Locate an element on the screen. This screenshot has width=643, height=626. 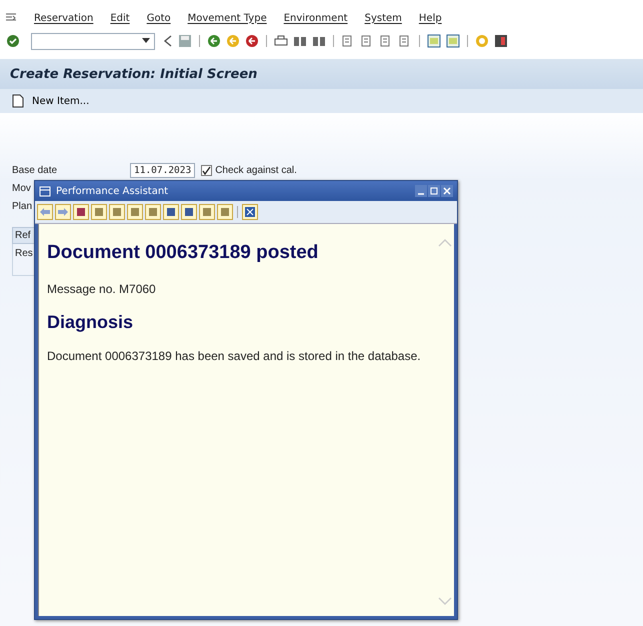
menu-item: Edit is located at coordinates (120, 18).